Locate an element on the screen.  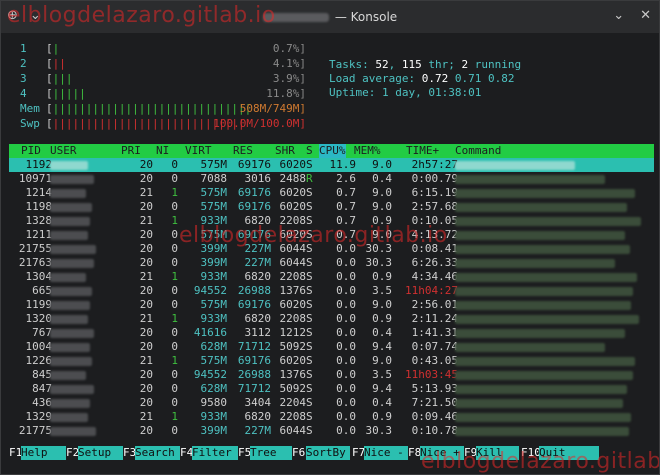
col-pid: PID is located at coordinates (31, 151).